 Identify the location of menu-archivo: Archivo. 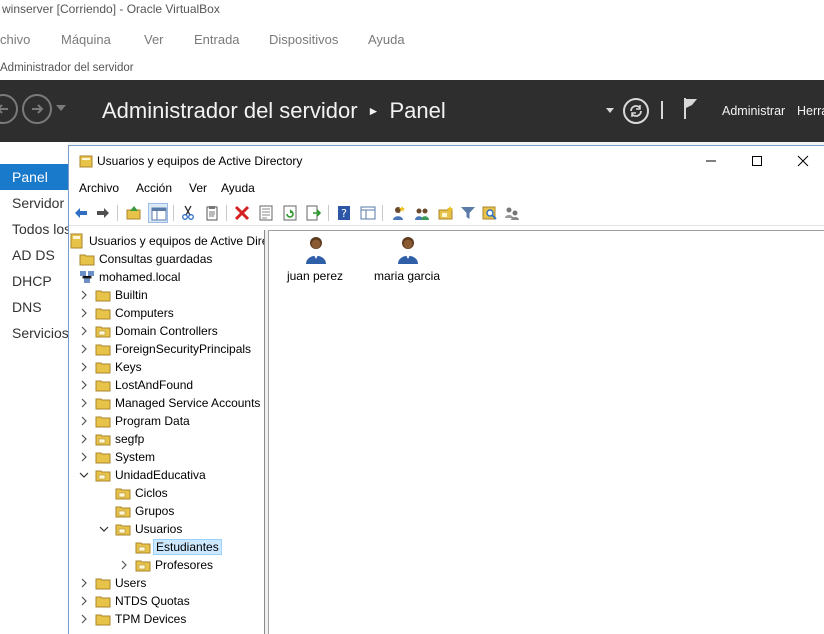
(99, 188).